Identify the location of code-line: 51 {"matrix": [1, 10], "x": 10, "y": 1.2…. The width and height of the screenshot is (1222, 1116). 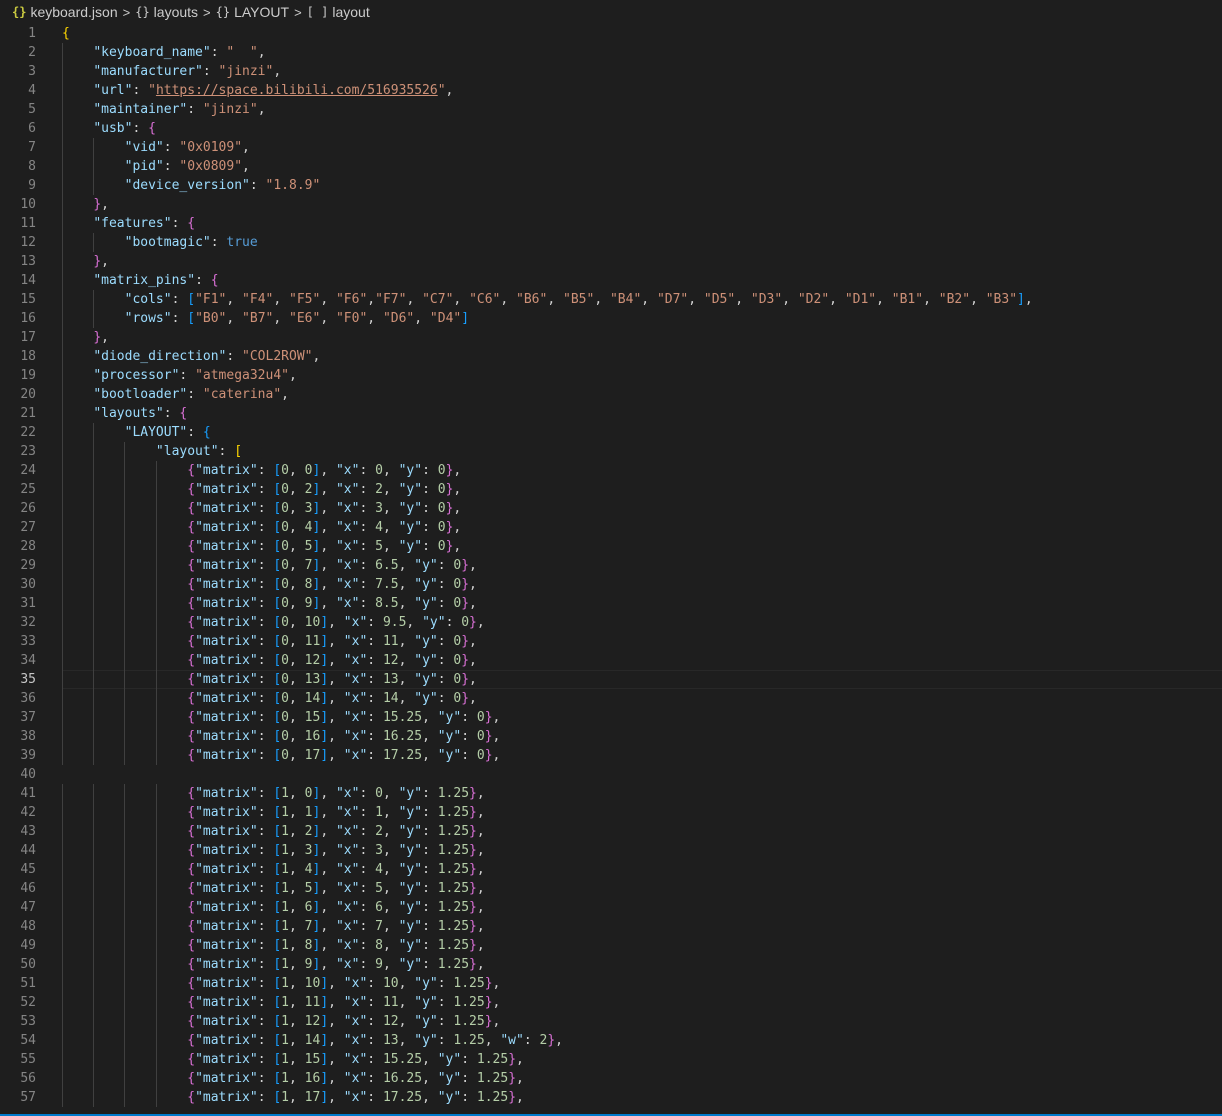
(611, 983).